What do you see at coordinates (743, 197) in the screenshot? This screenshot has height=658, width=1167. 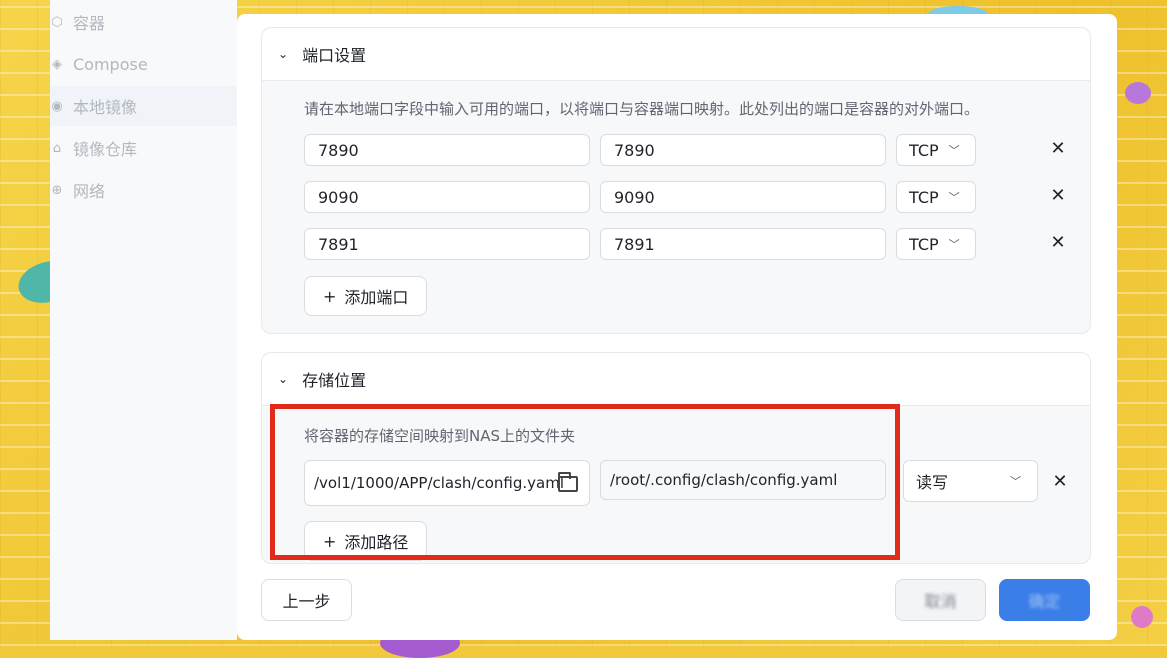 I see `container-port-input: 9090` at bounding box center [743, 197].